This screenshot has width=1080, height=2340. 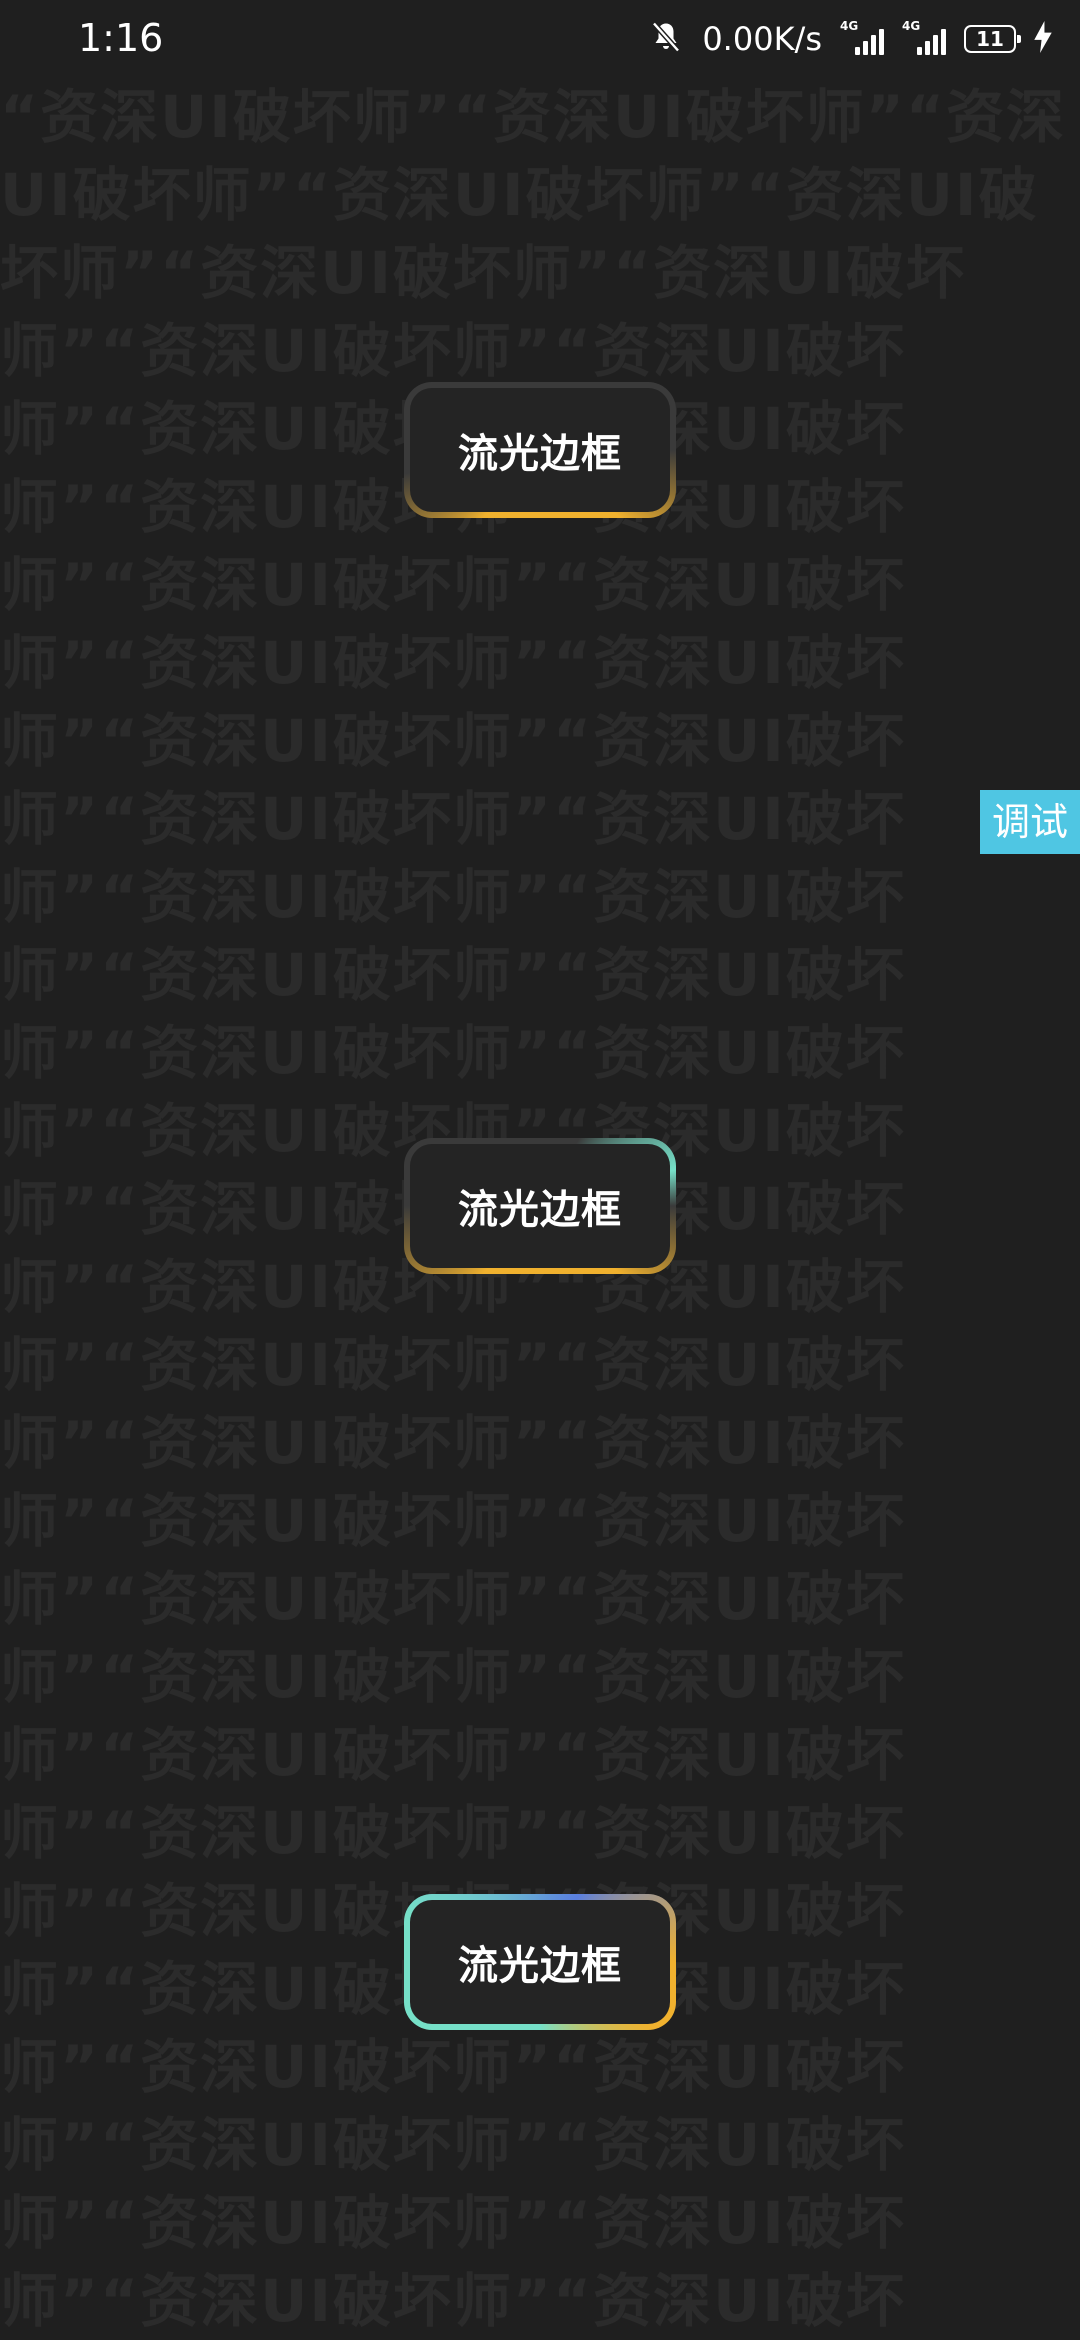 I want to click on battery-icon: 11, so click(x=992, y=39).